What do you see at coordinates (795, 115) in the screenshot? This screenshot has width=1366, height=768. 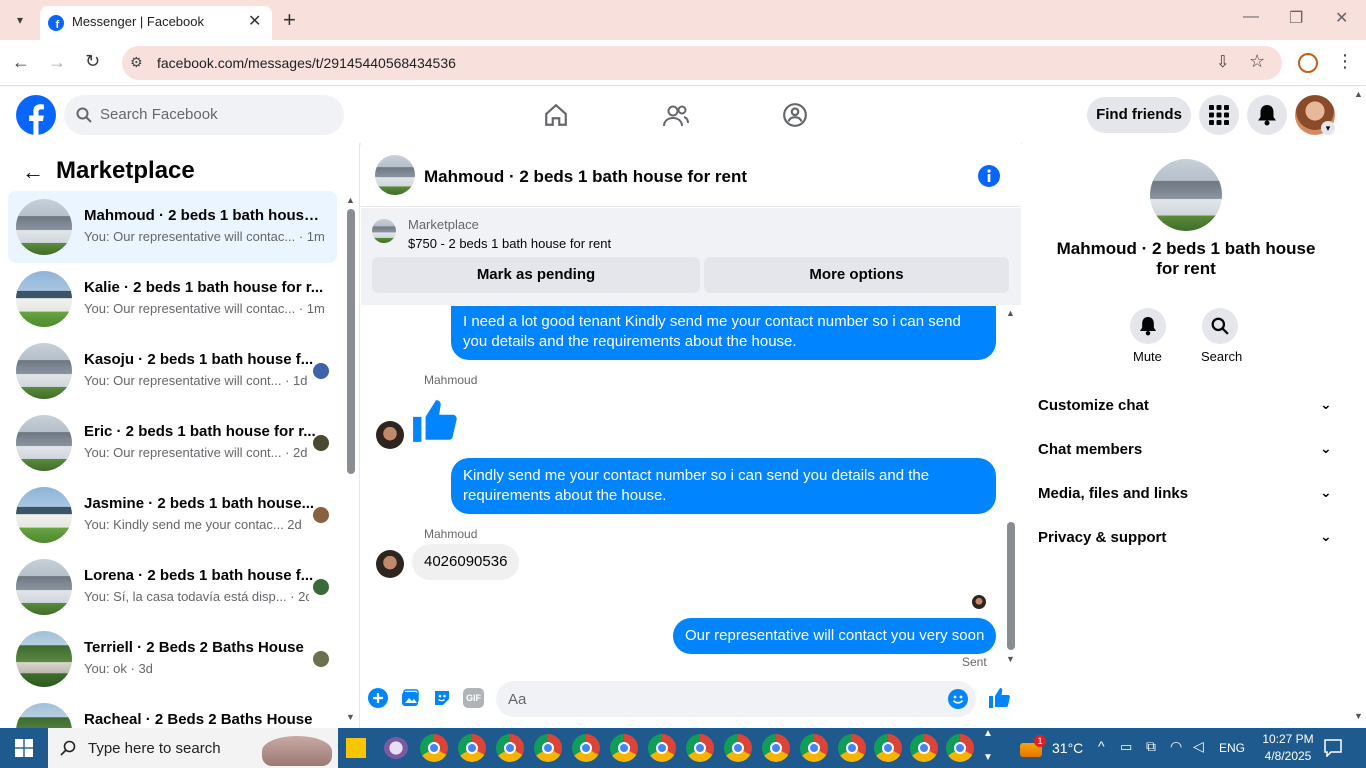 I see `groups-icon` at bounding box center [795, 115].